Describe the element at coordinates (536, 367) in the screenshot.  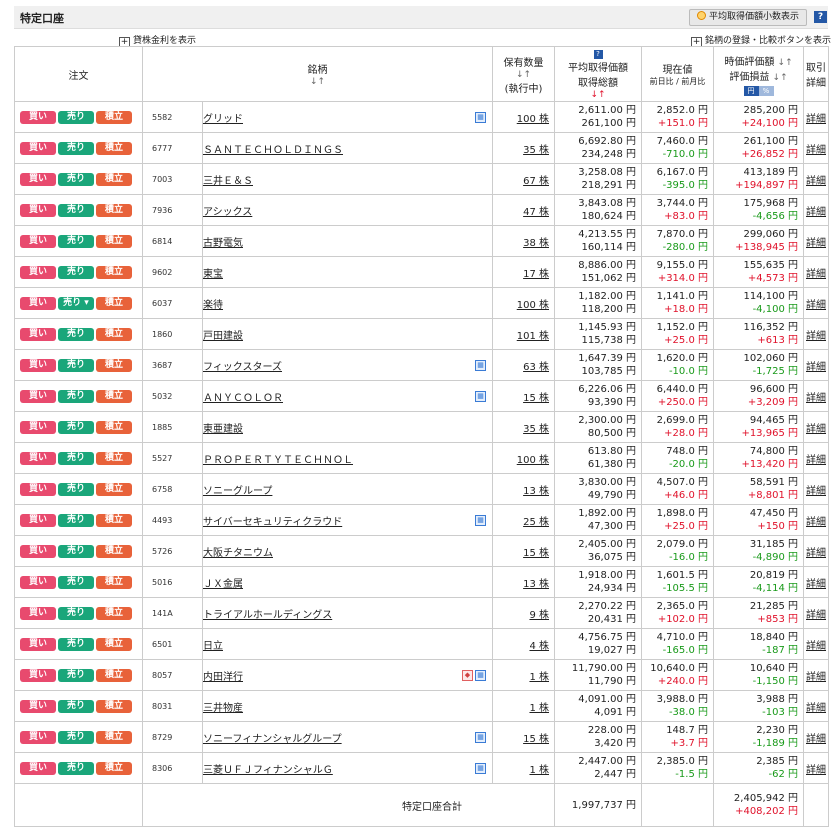
I see `quantity-link: 63 株` at that location.